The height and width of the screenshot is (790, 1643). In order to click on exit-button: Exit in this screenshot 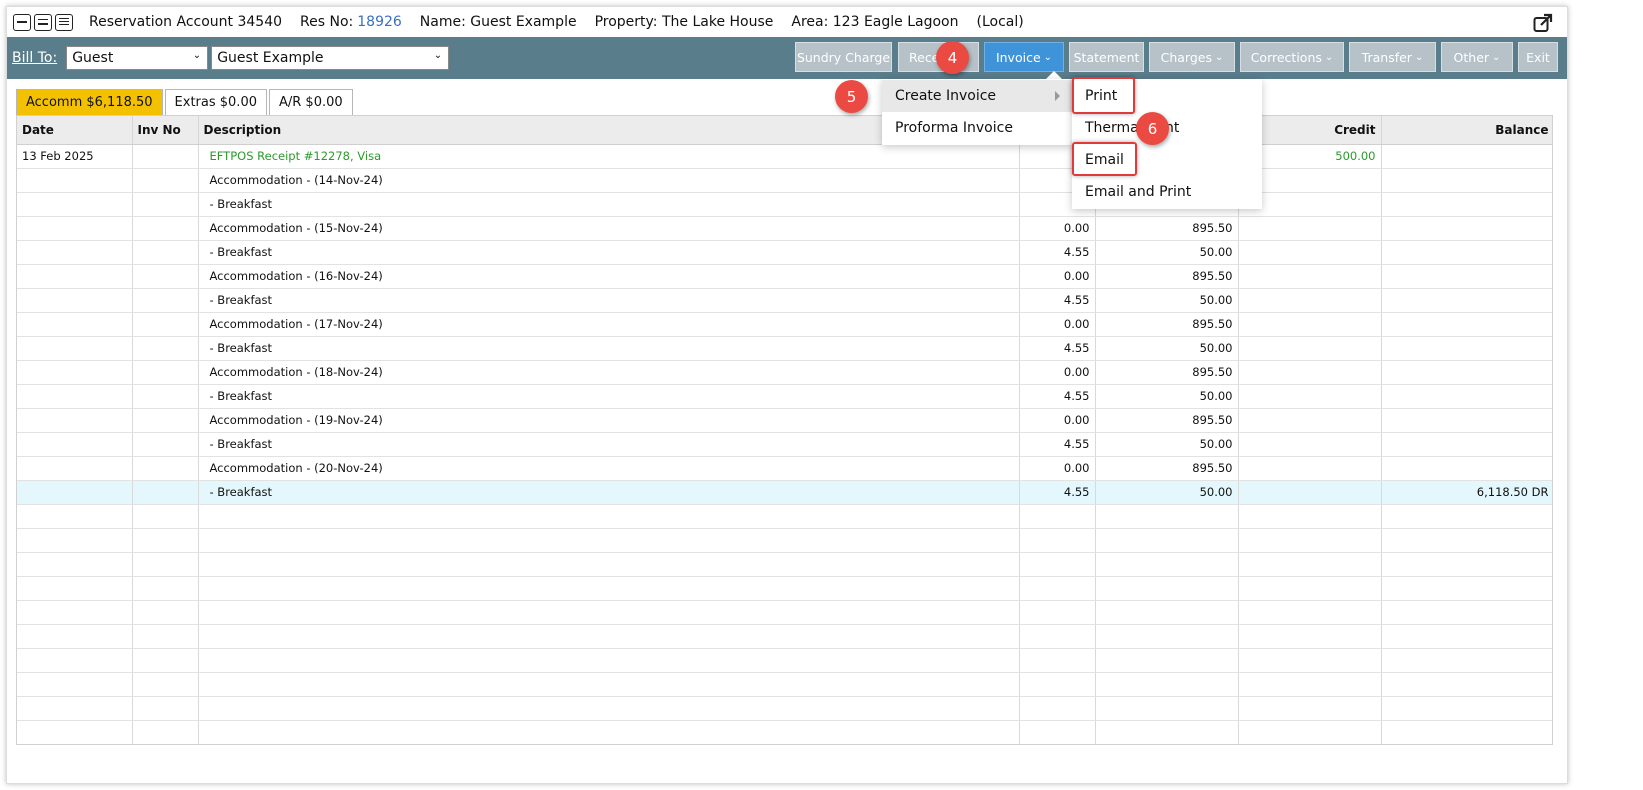, I will do `click(1538, 57)`.